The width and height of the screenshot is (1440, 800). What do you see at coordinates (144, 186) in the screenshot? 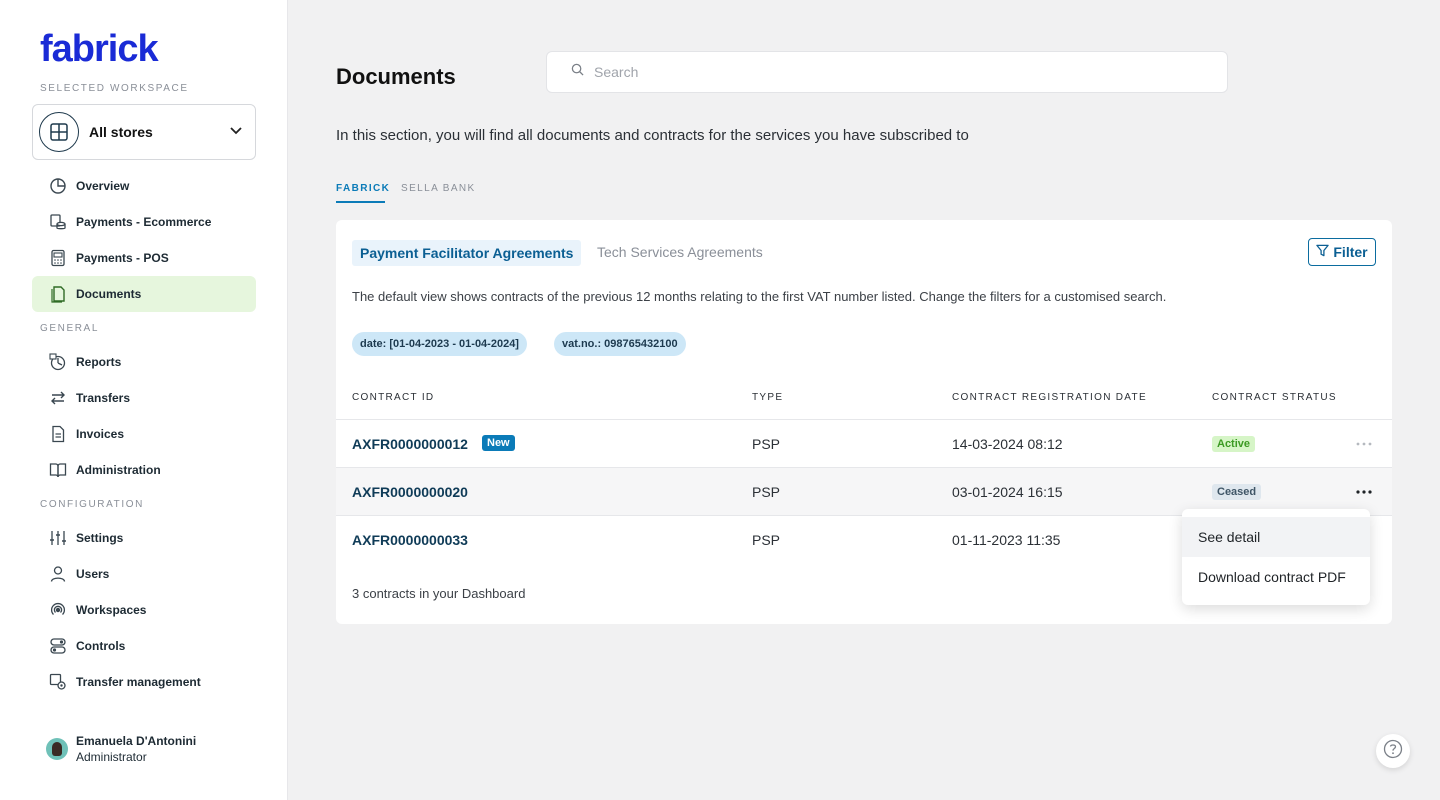
I see `sidebar-item-overview: Overview` at bounding box center [144, 186].